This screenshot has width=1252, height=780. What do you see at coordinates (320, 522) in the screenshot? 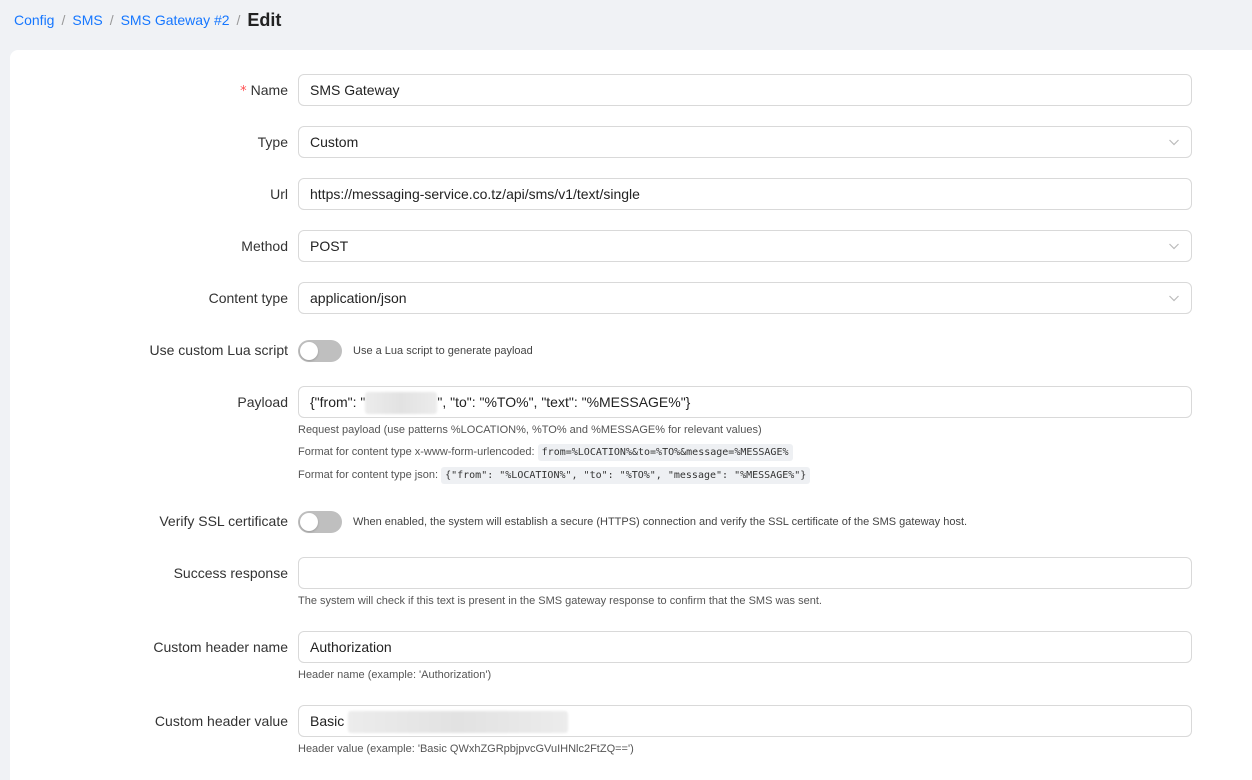
I see `ssl-toggle` at bounding box center [320, 522].